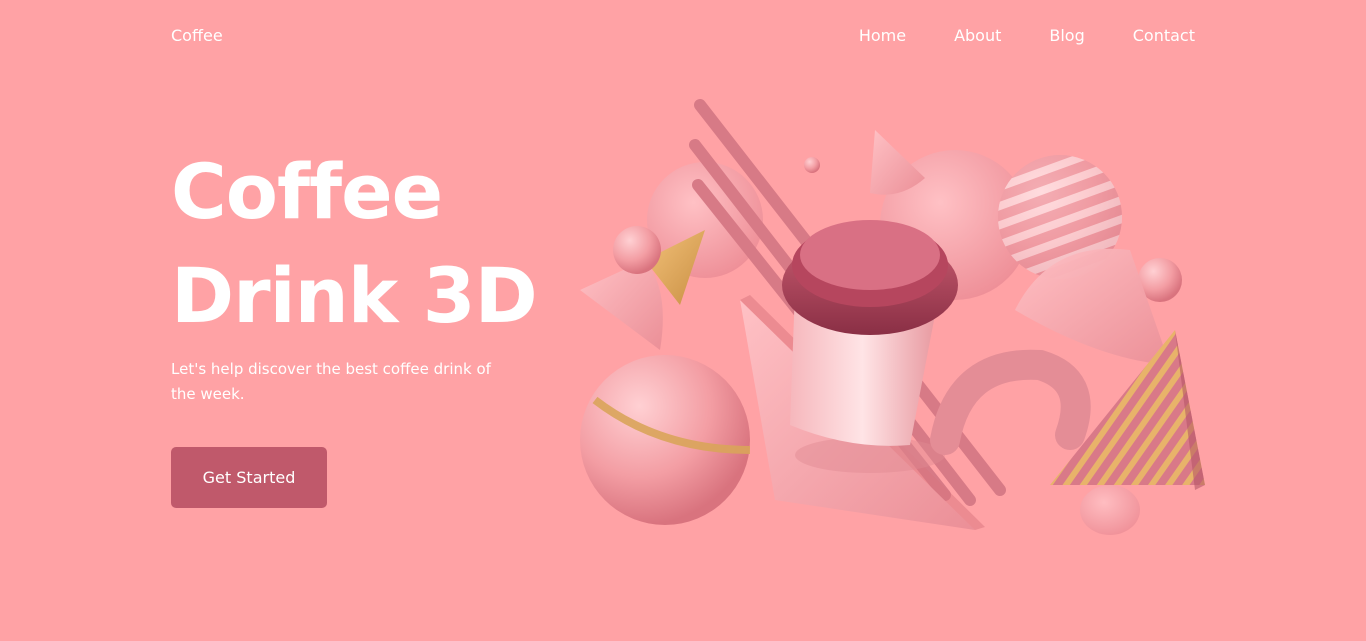 The image size is (1366, 641). I want to click on nav-about-link: About, so click(977, 35).